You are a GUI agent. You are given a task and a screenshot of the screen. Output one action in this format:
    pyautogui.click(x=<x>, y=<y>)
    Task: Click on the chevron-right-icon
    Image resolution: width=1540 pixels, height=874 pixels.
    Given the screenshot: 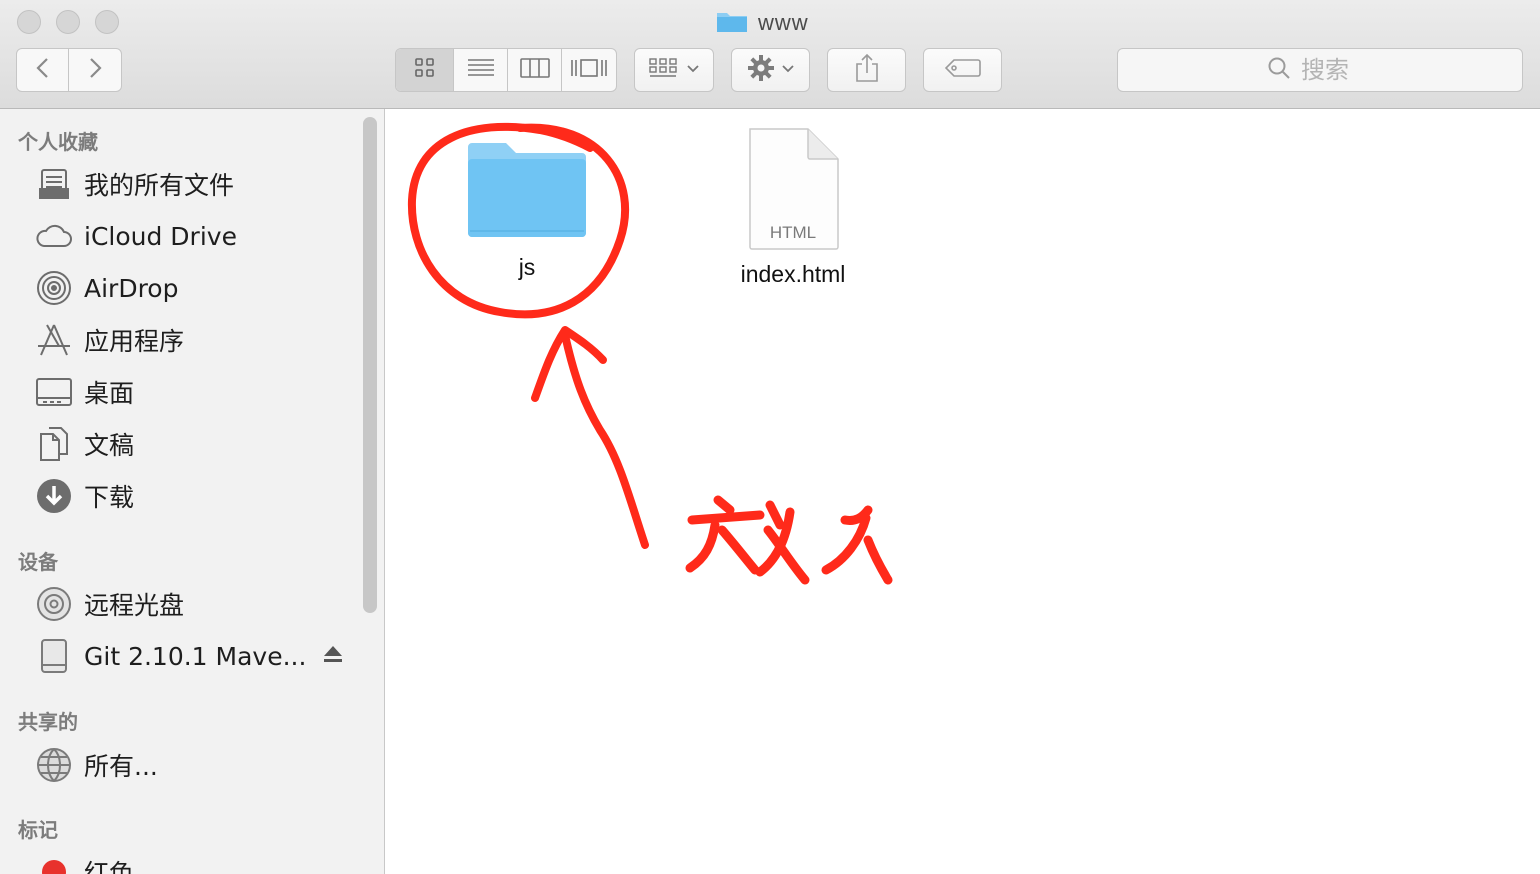 What is the action you would take?
    pyautogui.click(x=95, y=70)
    